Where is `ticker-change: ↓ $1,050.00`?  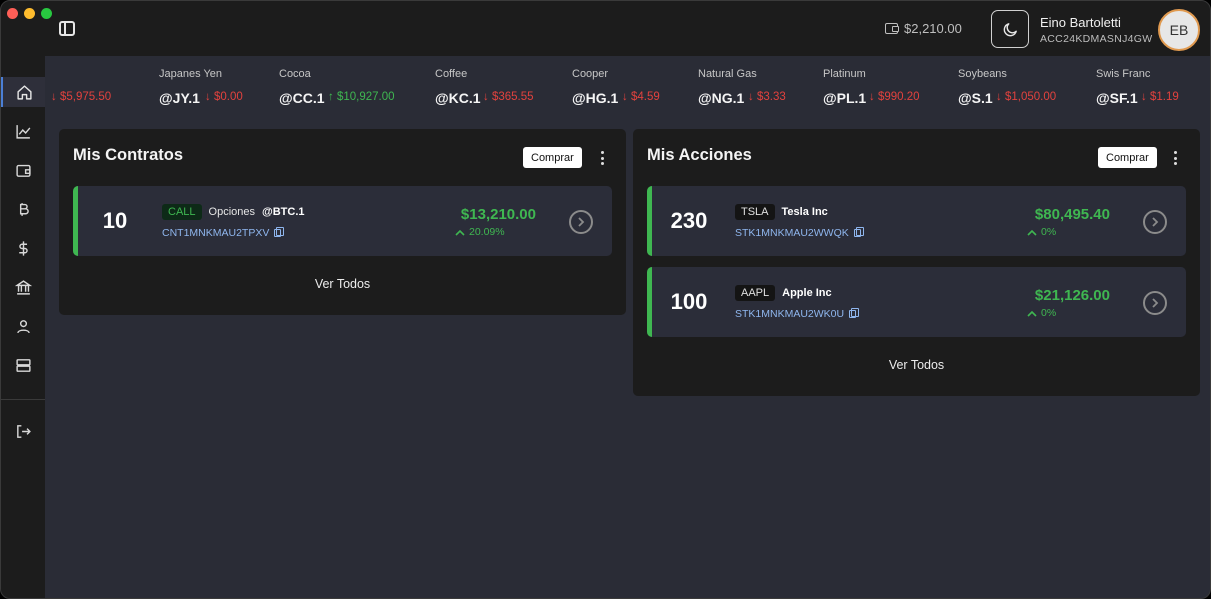 ticker-change: ↓ $1,050.00 is located at coordinates (1026, 97).